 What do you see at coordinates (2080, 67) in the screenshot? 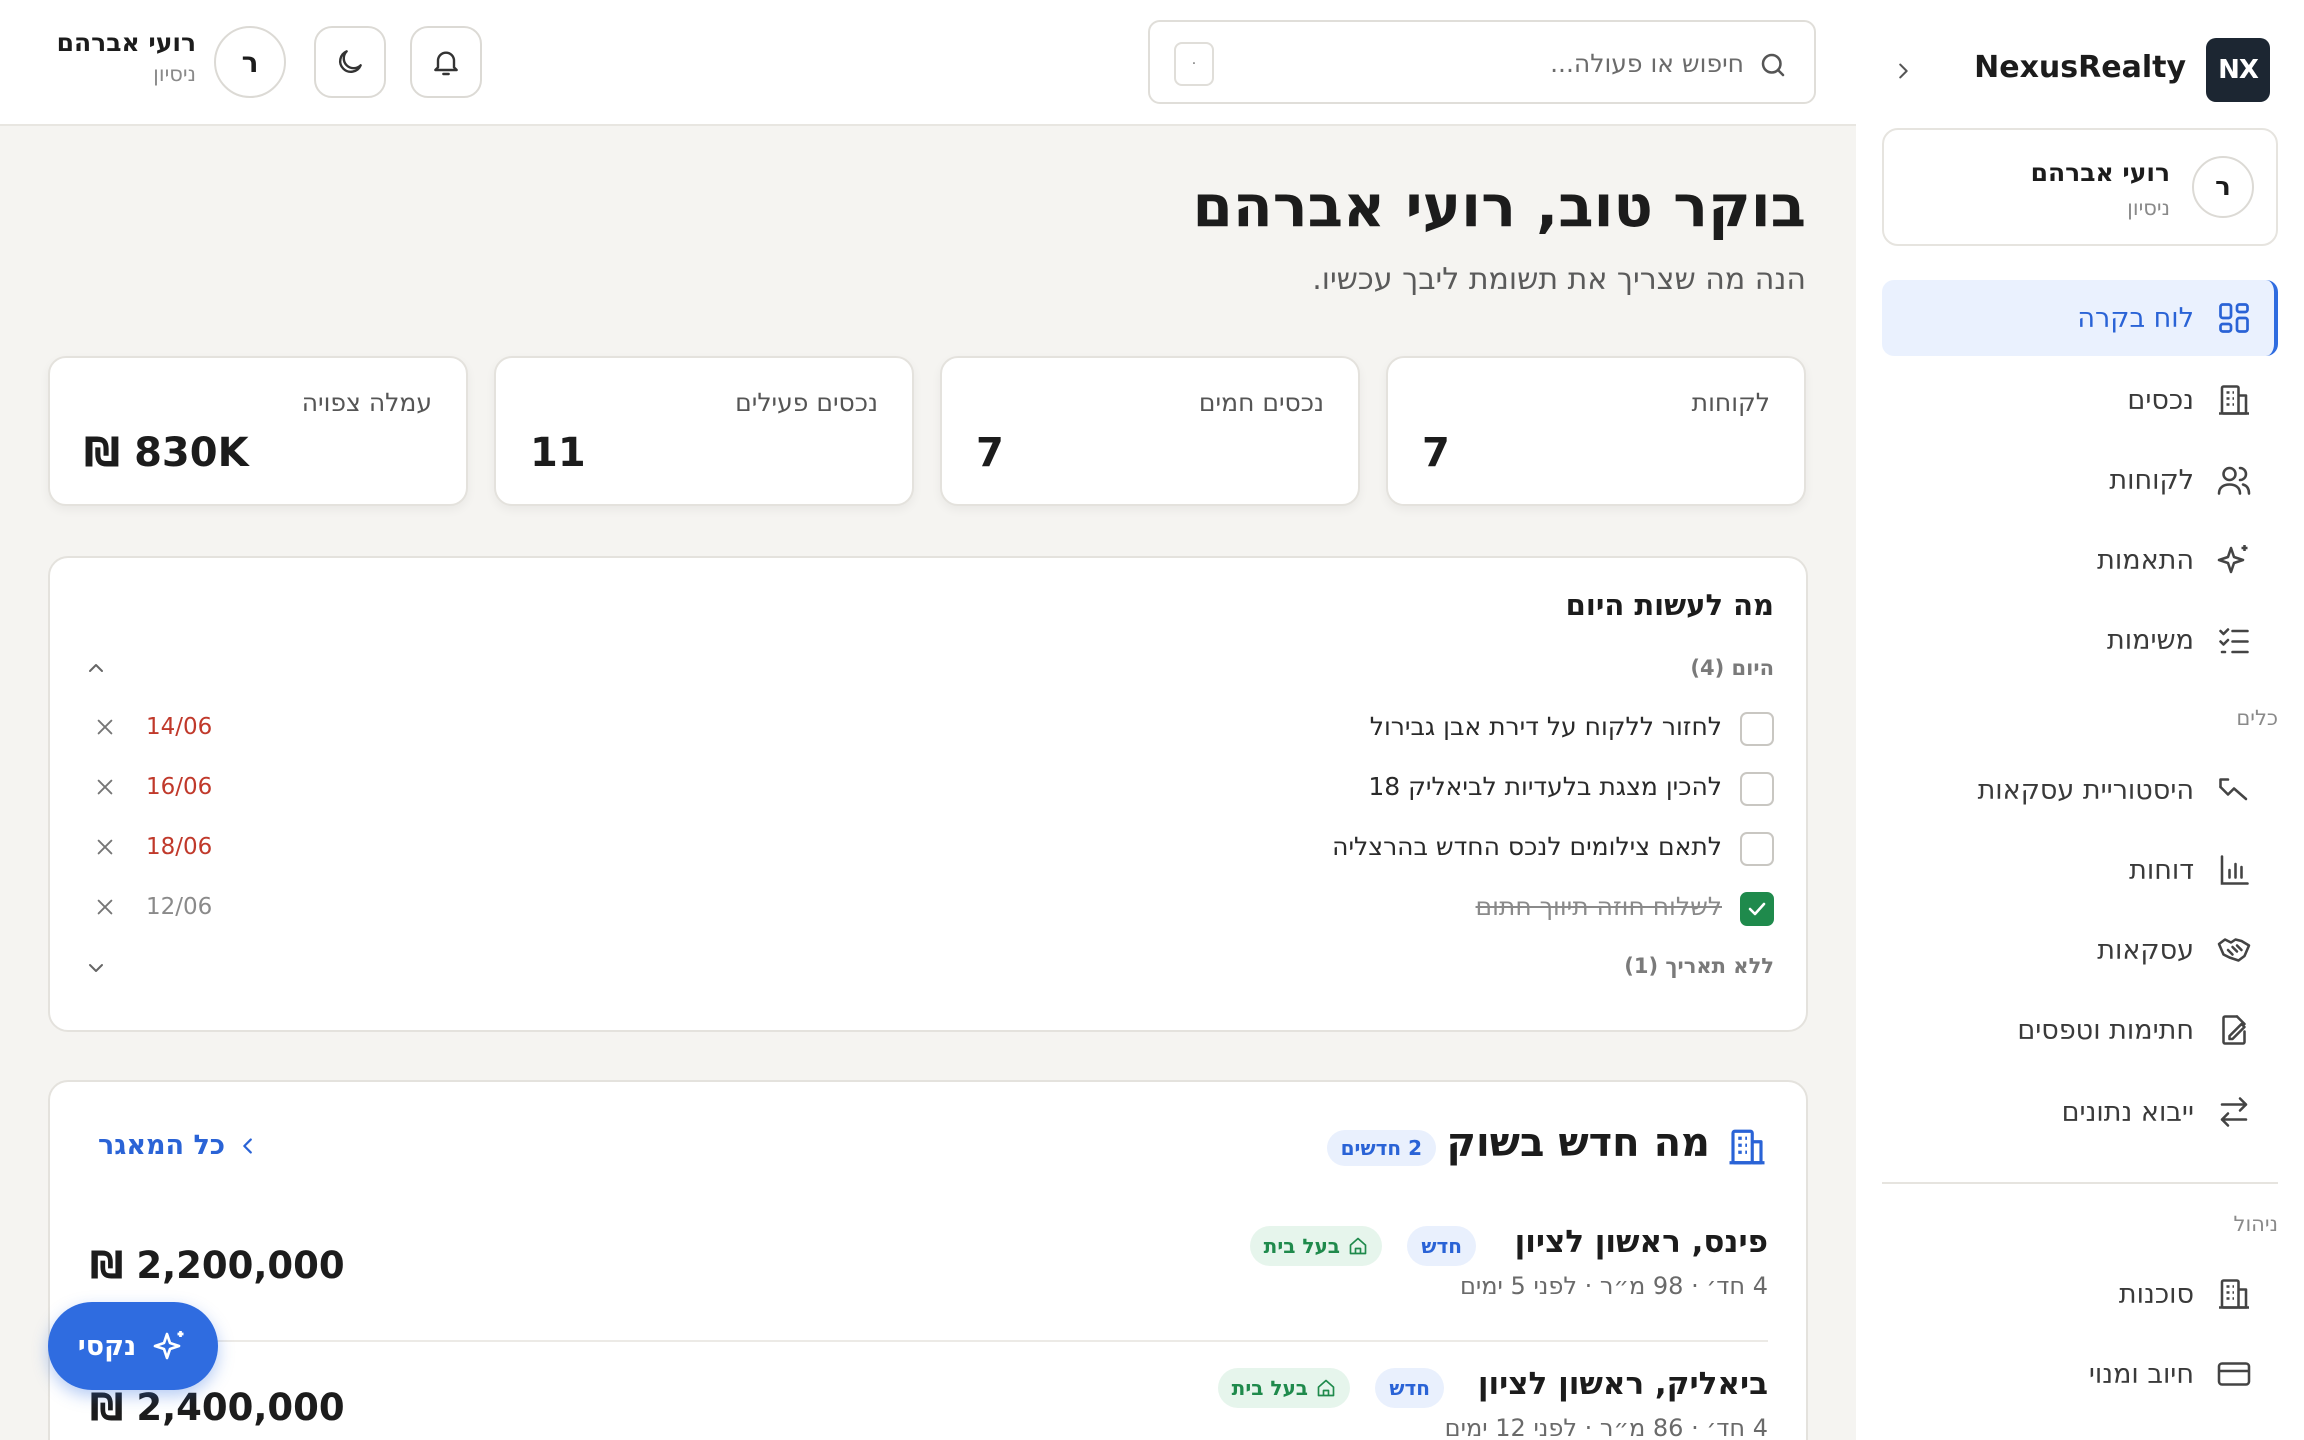
I see `brand-name: NexusRealty` at bounding box center [2080, 67].